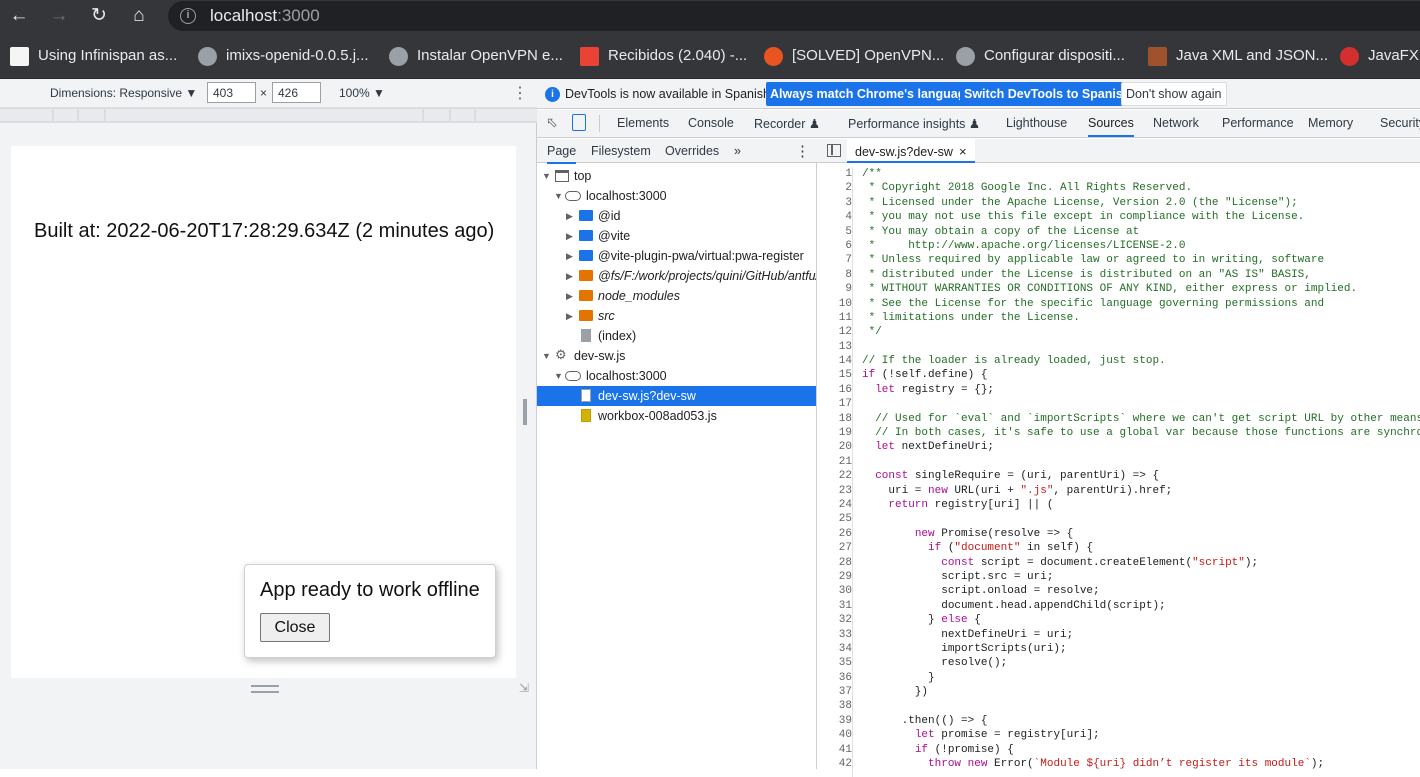  What do you see at coordinates (834, 577) in the screenshot?
I see `line-number: 29` at bounding box center [834, 577].